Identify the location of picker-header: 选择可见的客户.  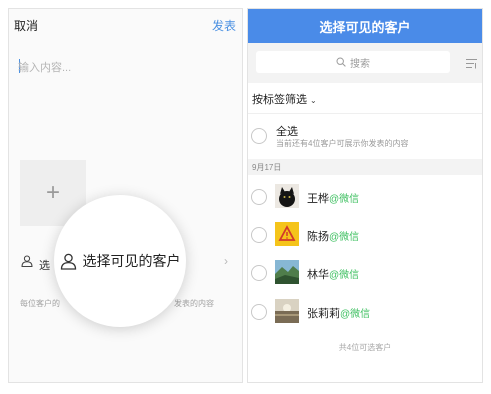
(365, 26).